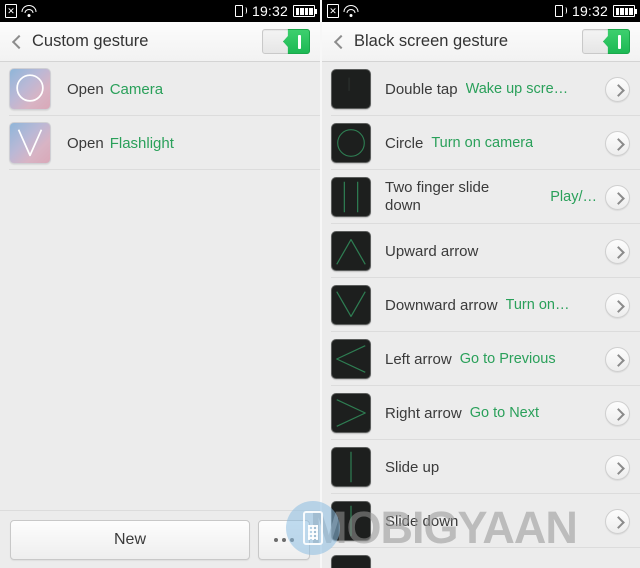 Image resolution: width=640 pixels, height=568 pixels. I want to click on bottom-action-bar: New, so click(160, 539).